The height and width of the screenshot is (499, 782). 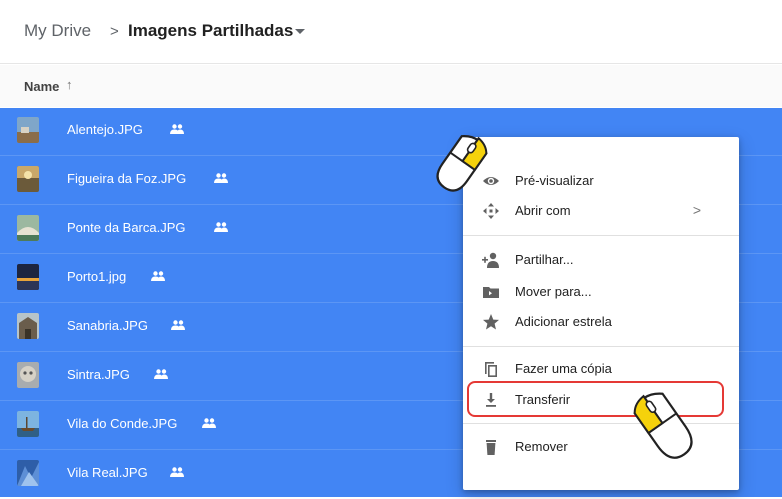 What do you see at coordinates (543, 210) in the screenshot?
I see `menu-item-label: Abrir com` at bounding box center [543, 210].